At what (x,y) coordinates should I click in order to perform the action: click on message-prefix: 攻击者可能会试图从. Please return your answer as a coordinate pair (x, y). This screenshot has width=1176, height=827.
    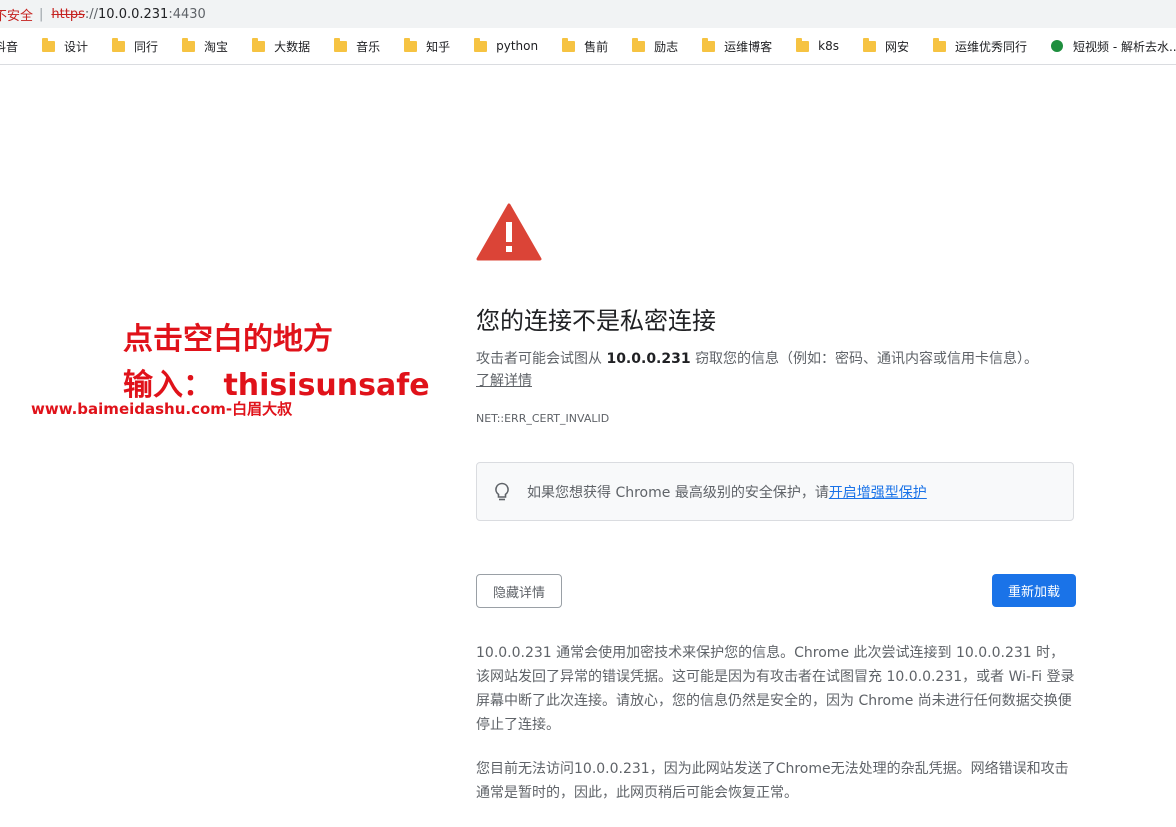
    Looking at the image, I should click on (539, 359).